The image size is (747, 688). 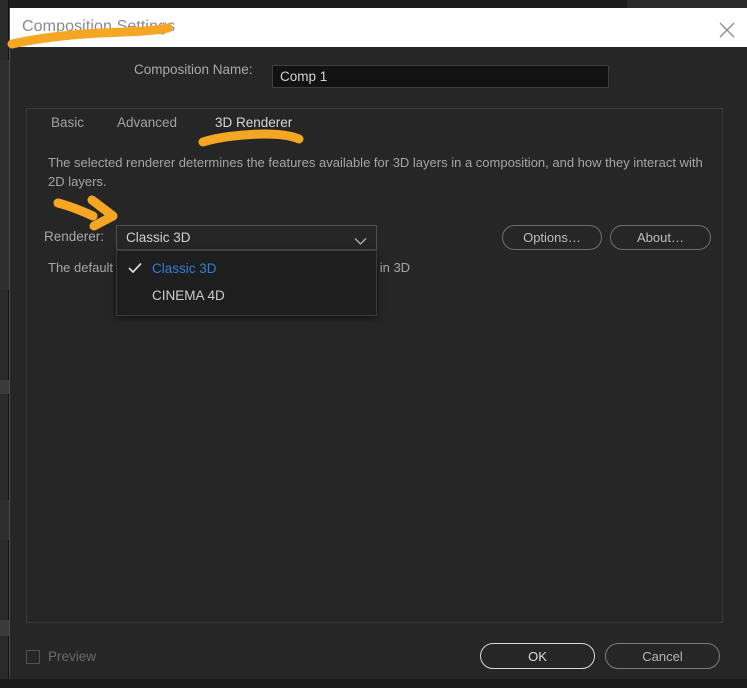 I want to click on dialog-footer: Preview OK Cancel, so click(x=378, y=661).